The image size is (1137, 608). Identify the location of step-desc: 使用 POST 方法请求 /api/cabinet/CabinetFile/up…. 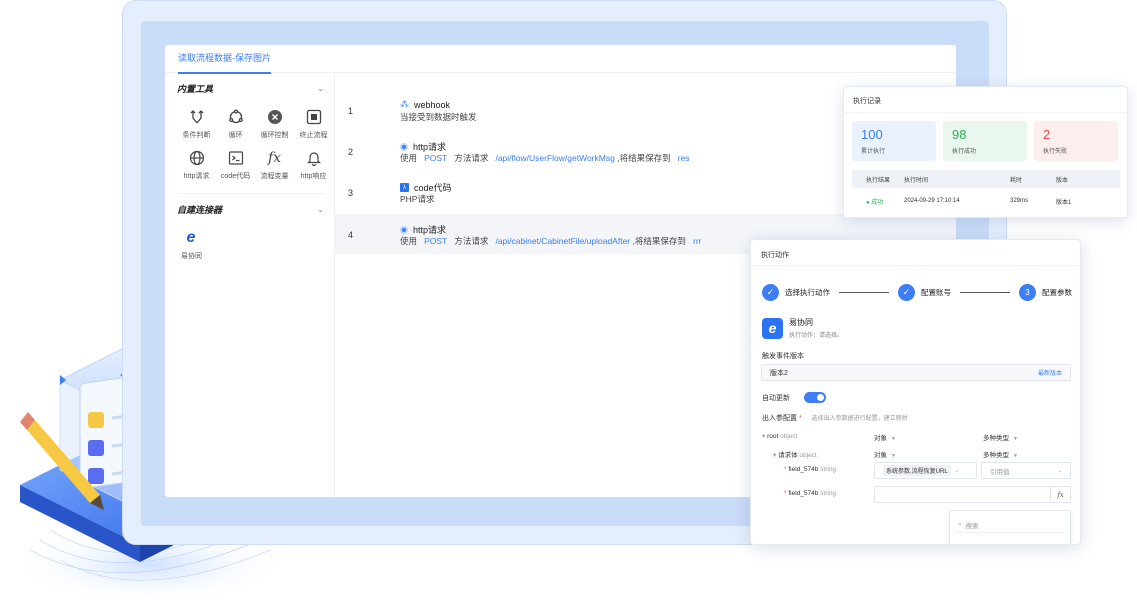
(550, 241).